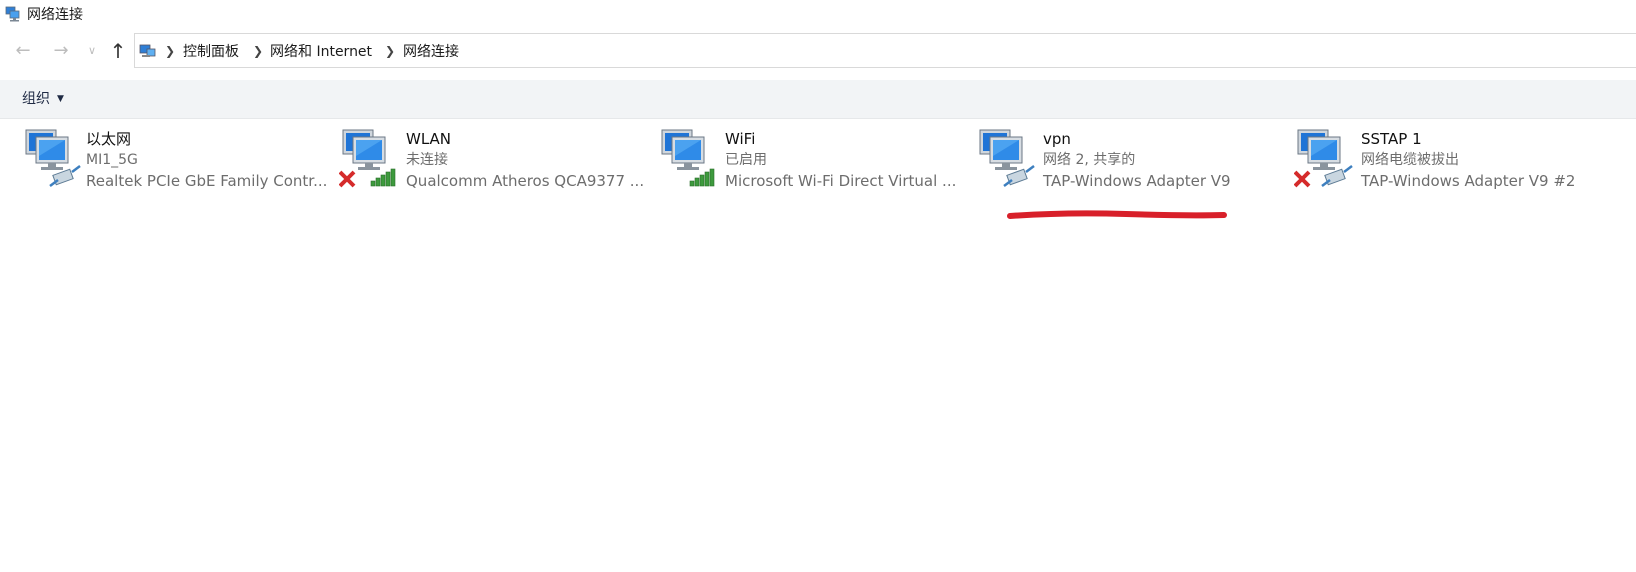 The height and width of the screenshot is (572, 1636). I want to click on connection-name: WLAN, so click(429, 139).